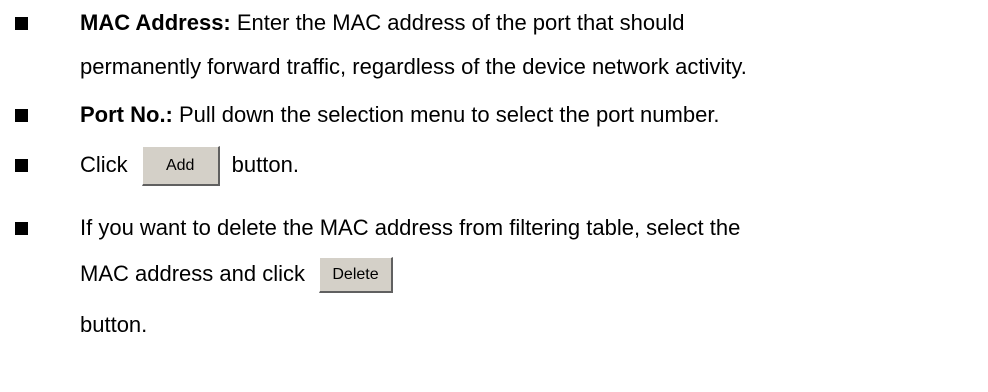 The height and width of the screenshot is (392, 988). What do you see at coordinates (126, 114) in the screenshot?
I see `port-no-term: Port No.:` at bounding box center [126, 114].